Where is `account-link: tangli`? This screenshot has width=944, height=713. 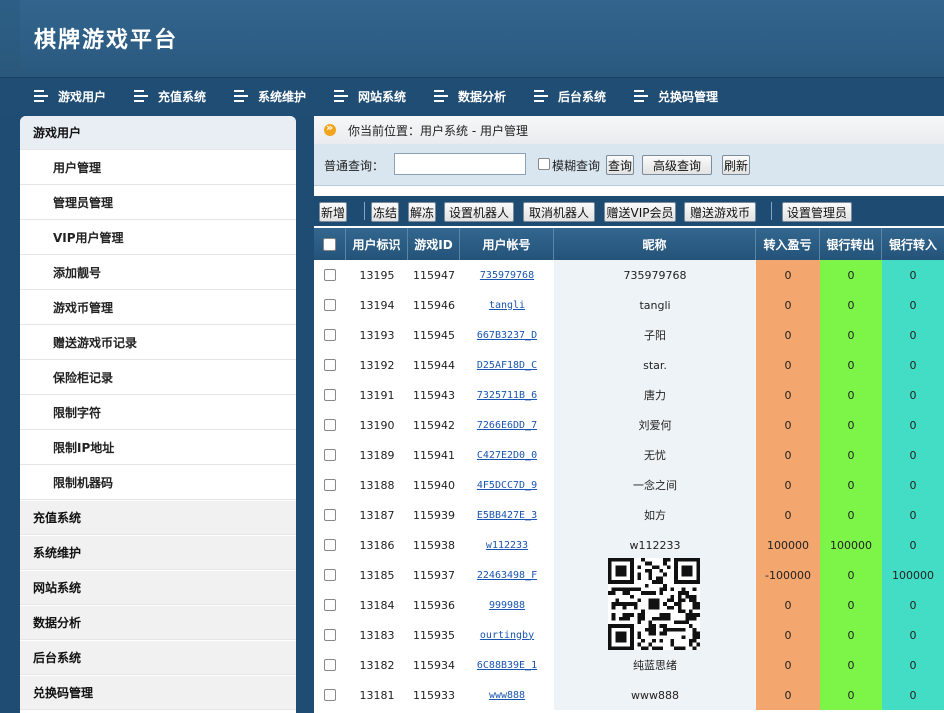 account-link: tangli is located at coordinates (507, 305).